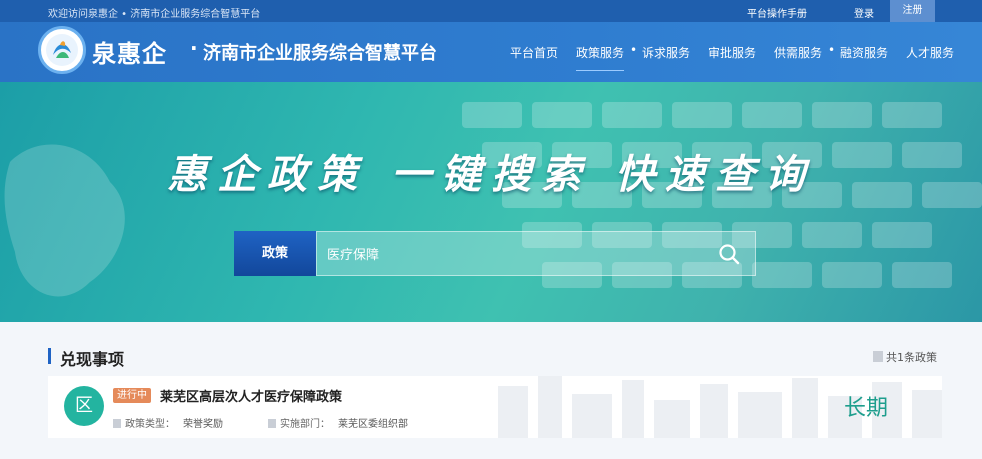 Image resolution: width=982 pixels, height=459 pixels. I want to click on policy-search-bar: 政策, so click(495, 253).